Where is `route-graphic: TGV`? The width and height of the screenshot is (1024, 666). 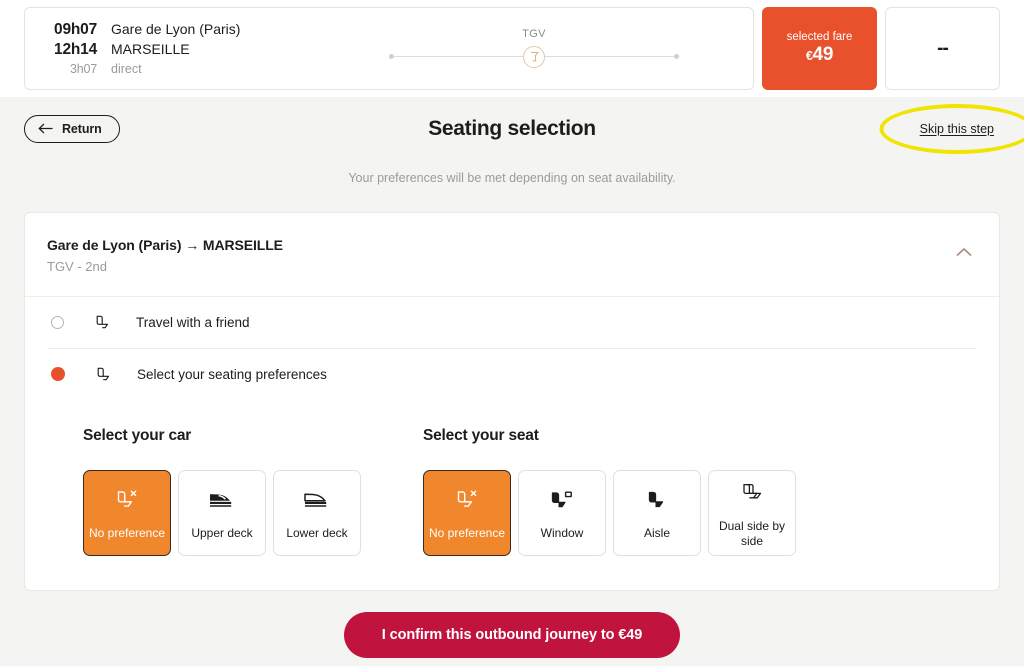
route-graphic: TGV is located at coordinates (534, 49).